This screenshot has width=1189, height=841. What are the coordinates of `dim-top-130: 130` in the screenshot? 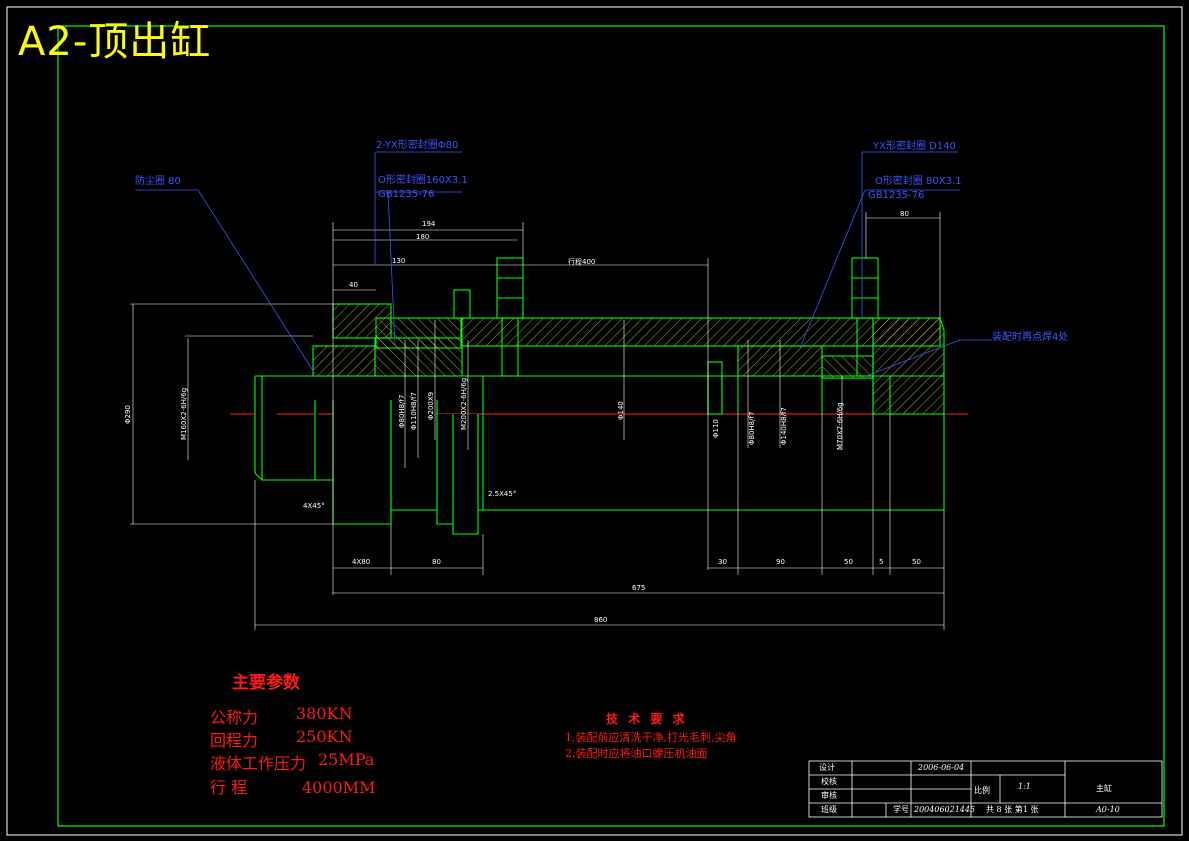 It's located at (399, 261).